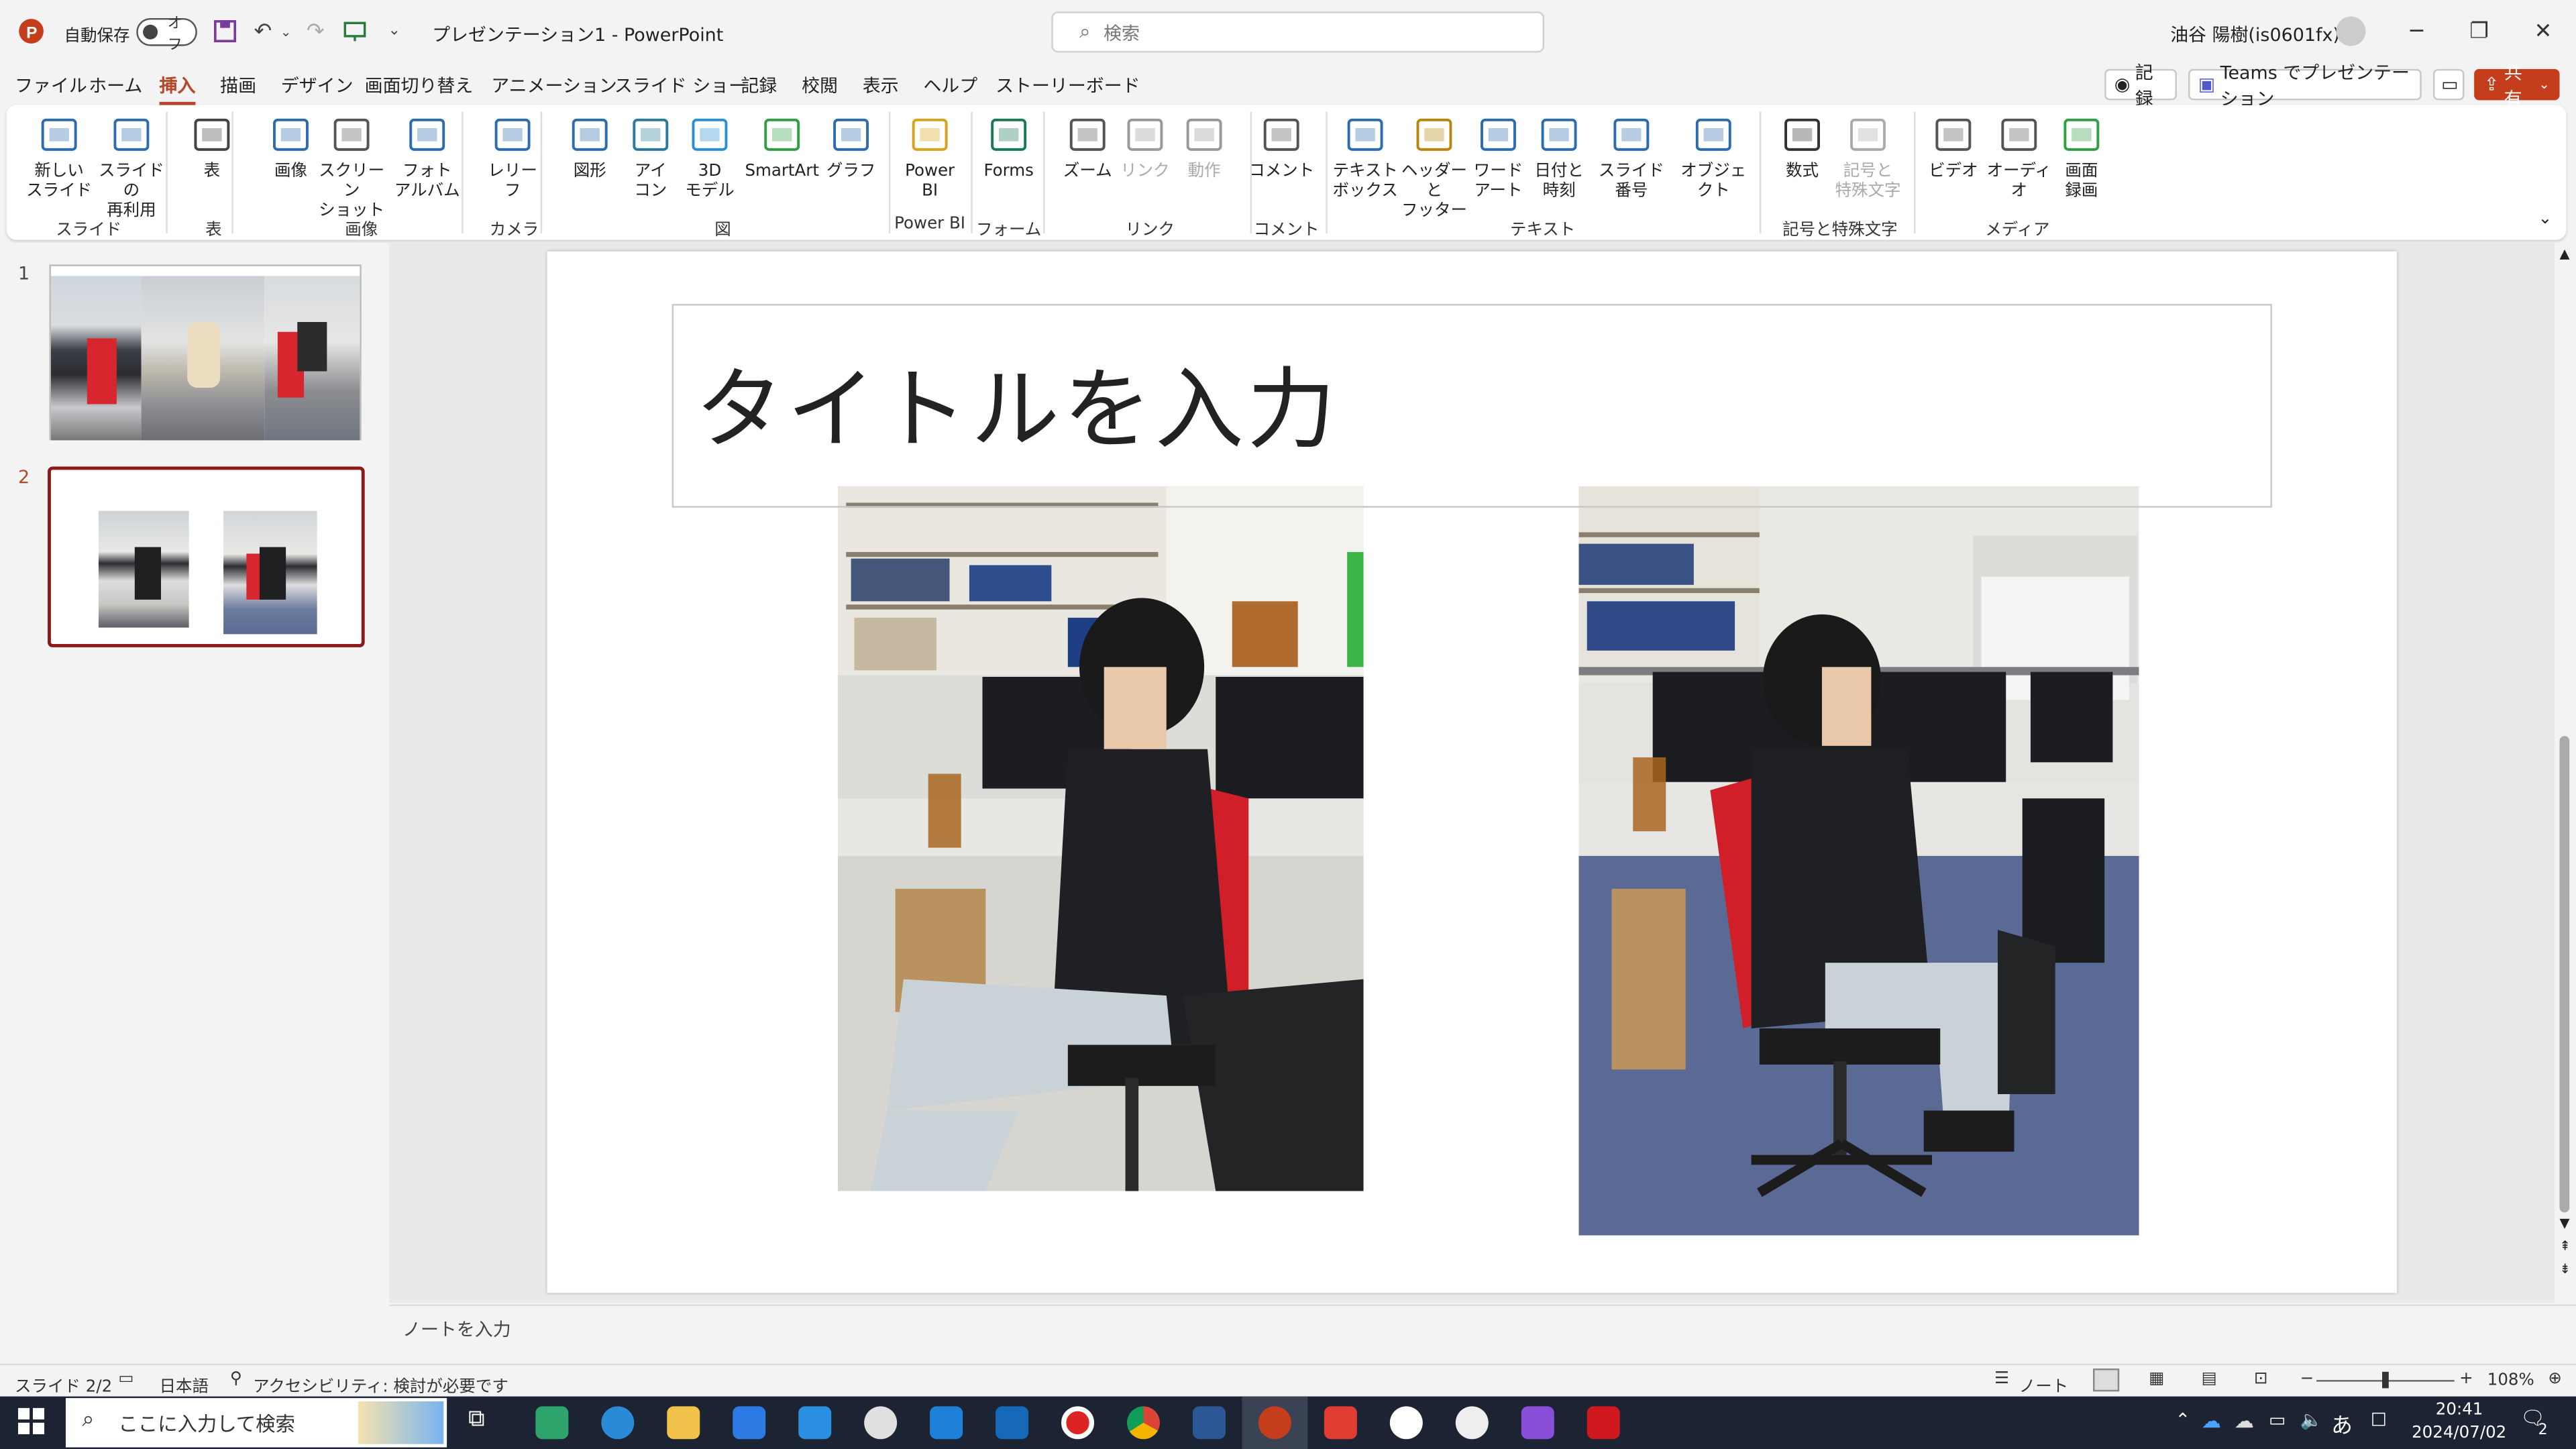  I want to click on teams-present-button: ▣ Teams でプレゼンテーション, so click(2305, 85).